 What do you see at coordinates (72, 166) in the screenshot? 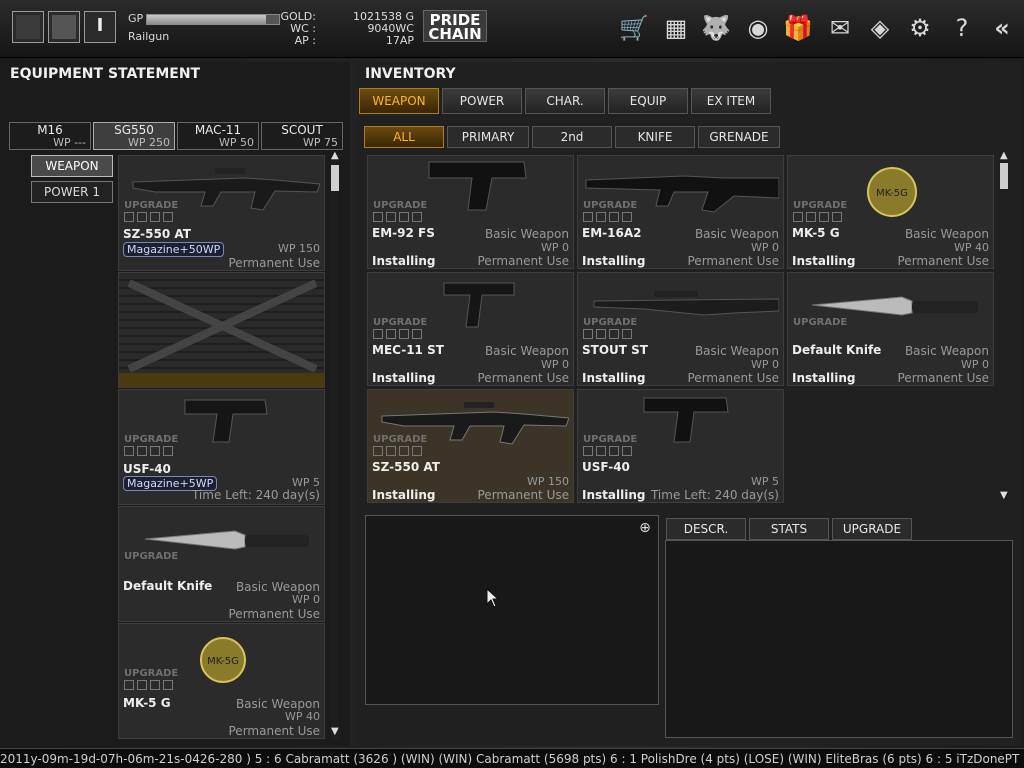
I see `category-weapon: WEAPON` at bounding box center [72, 166].